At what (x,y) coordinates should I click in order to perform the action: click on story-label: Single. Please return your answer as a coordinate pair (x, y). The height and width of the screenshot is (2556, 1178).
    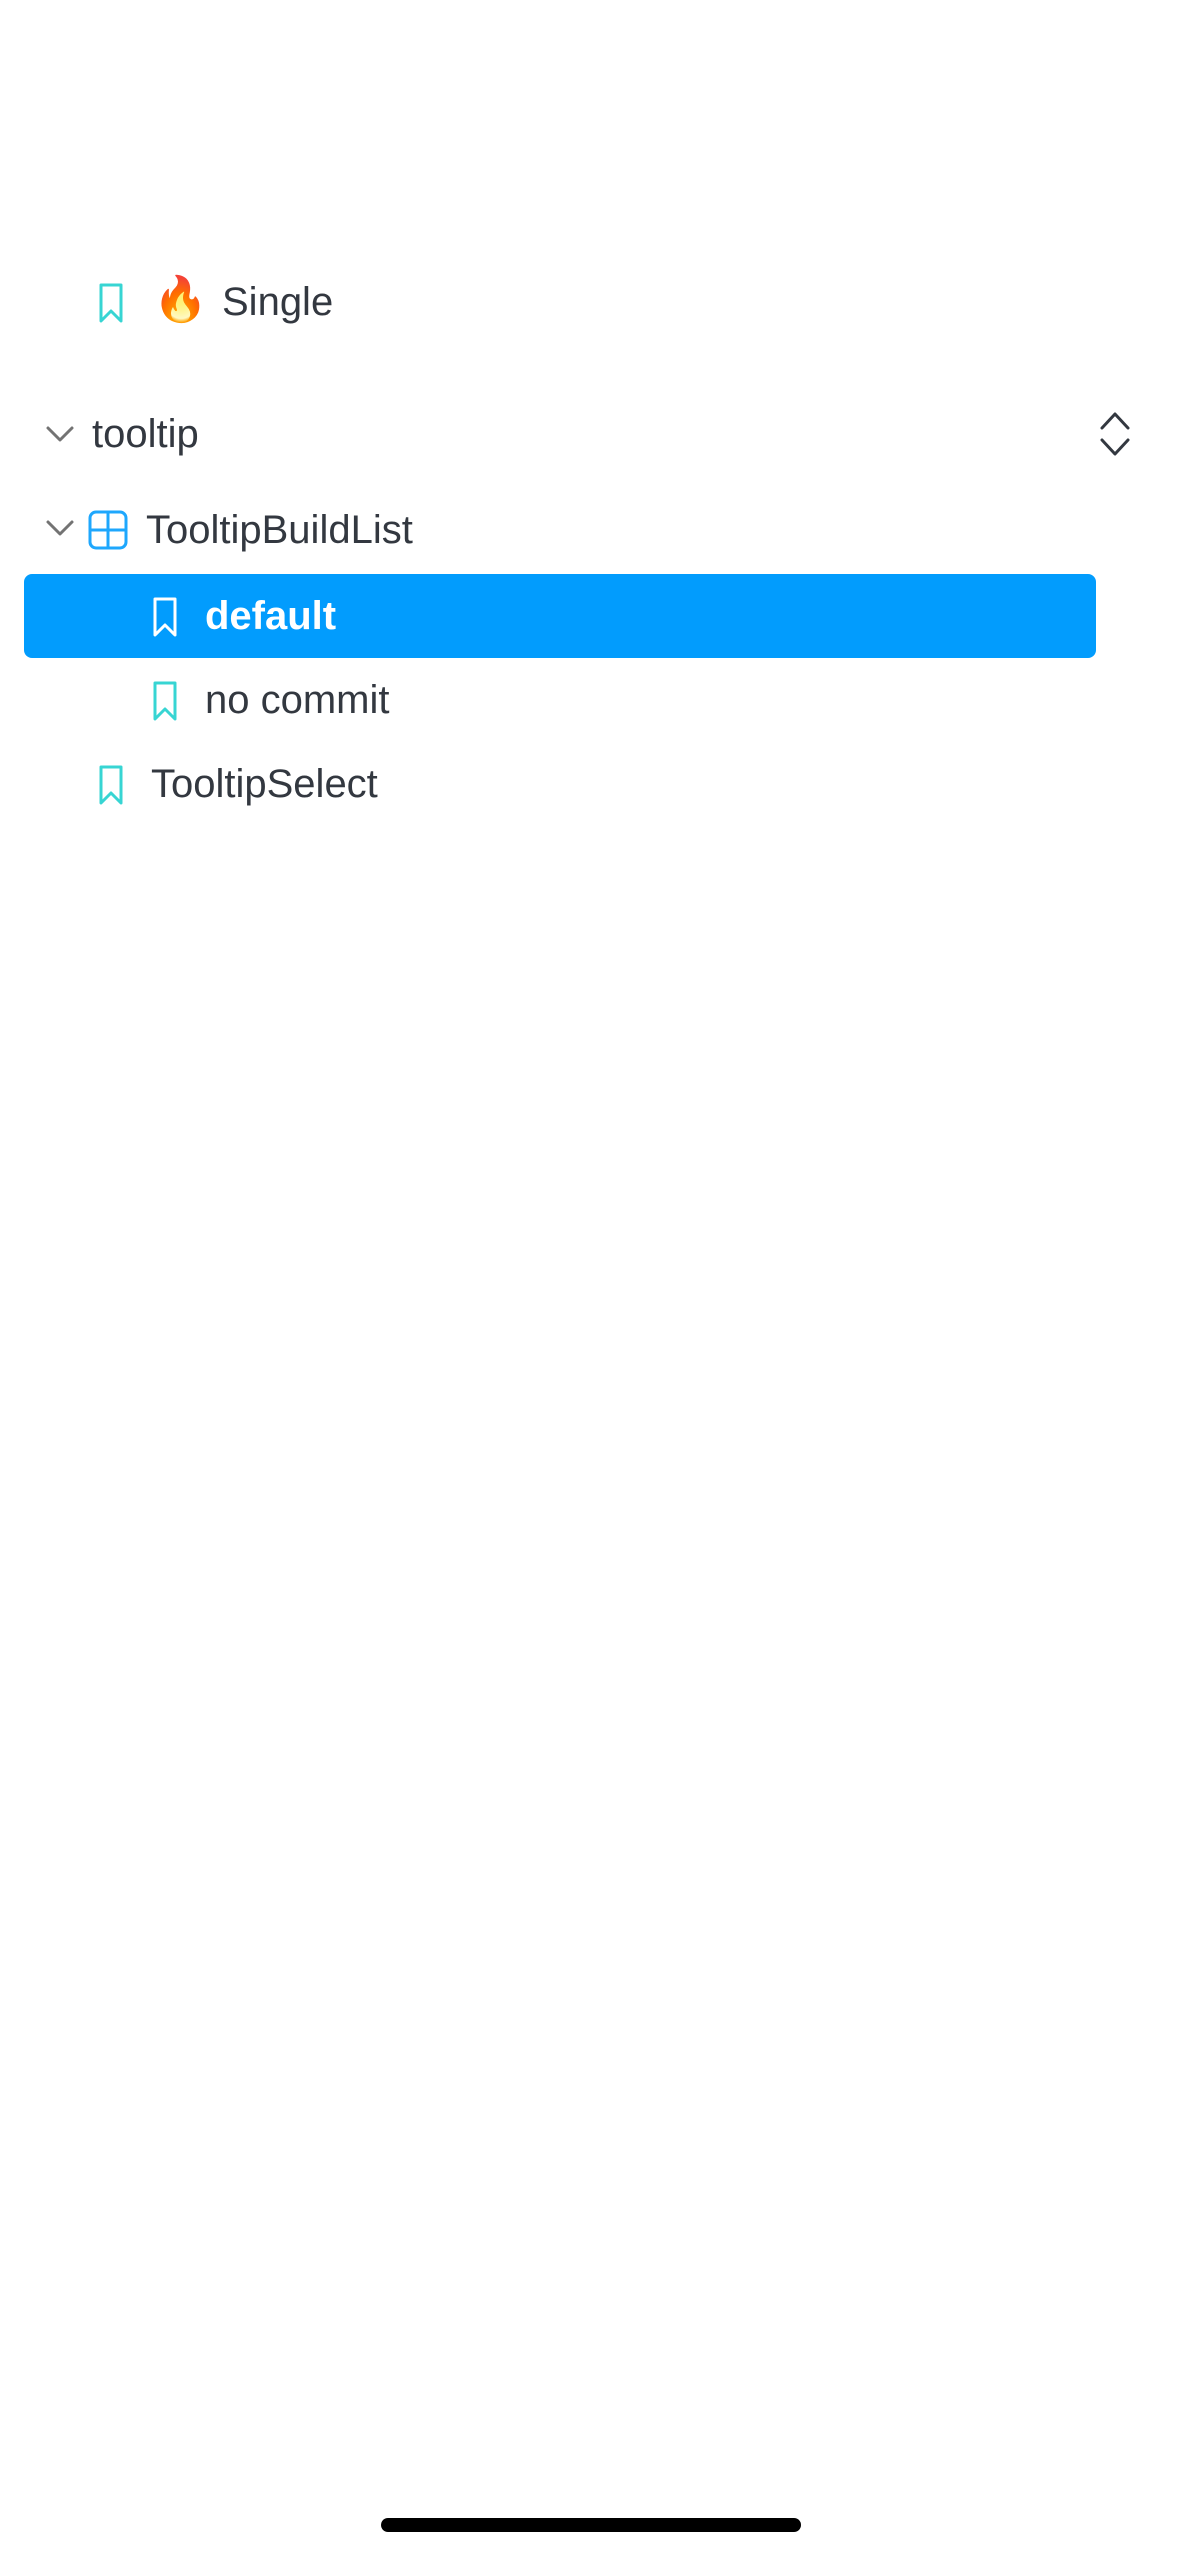
    Looking at the image, I should click on (278, 302).